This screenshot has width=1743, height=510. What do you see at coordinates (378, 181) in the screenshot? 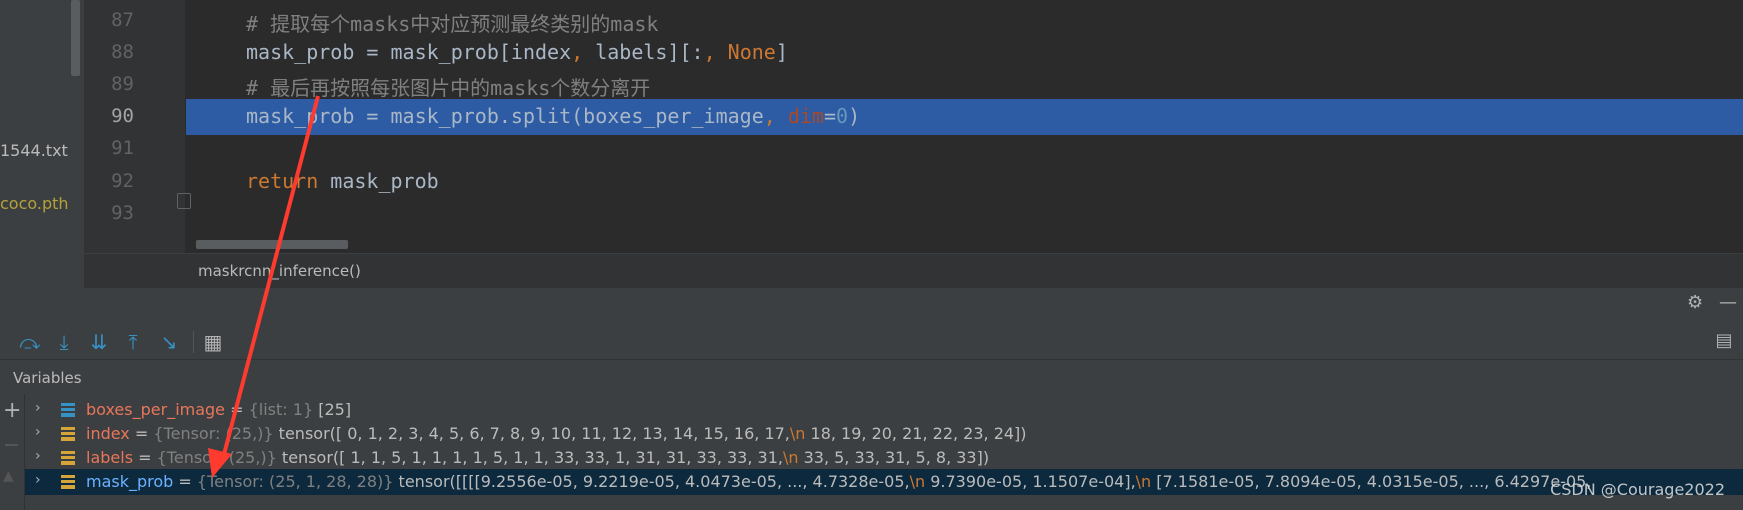
I see `code-token: mask_prob` at bounding box center [378, 181].